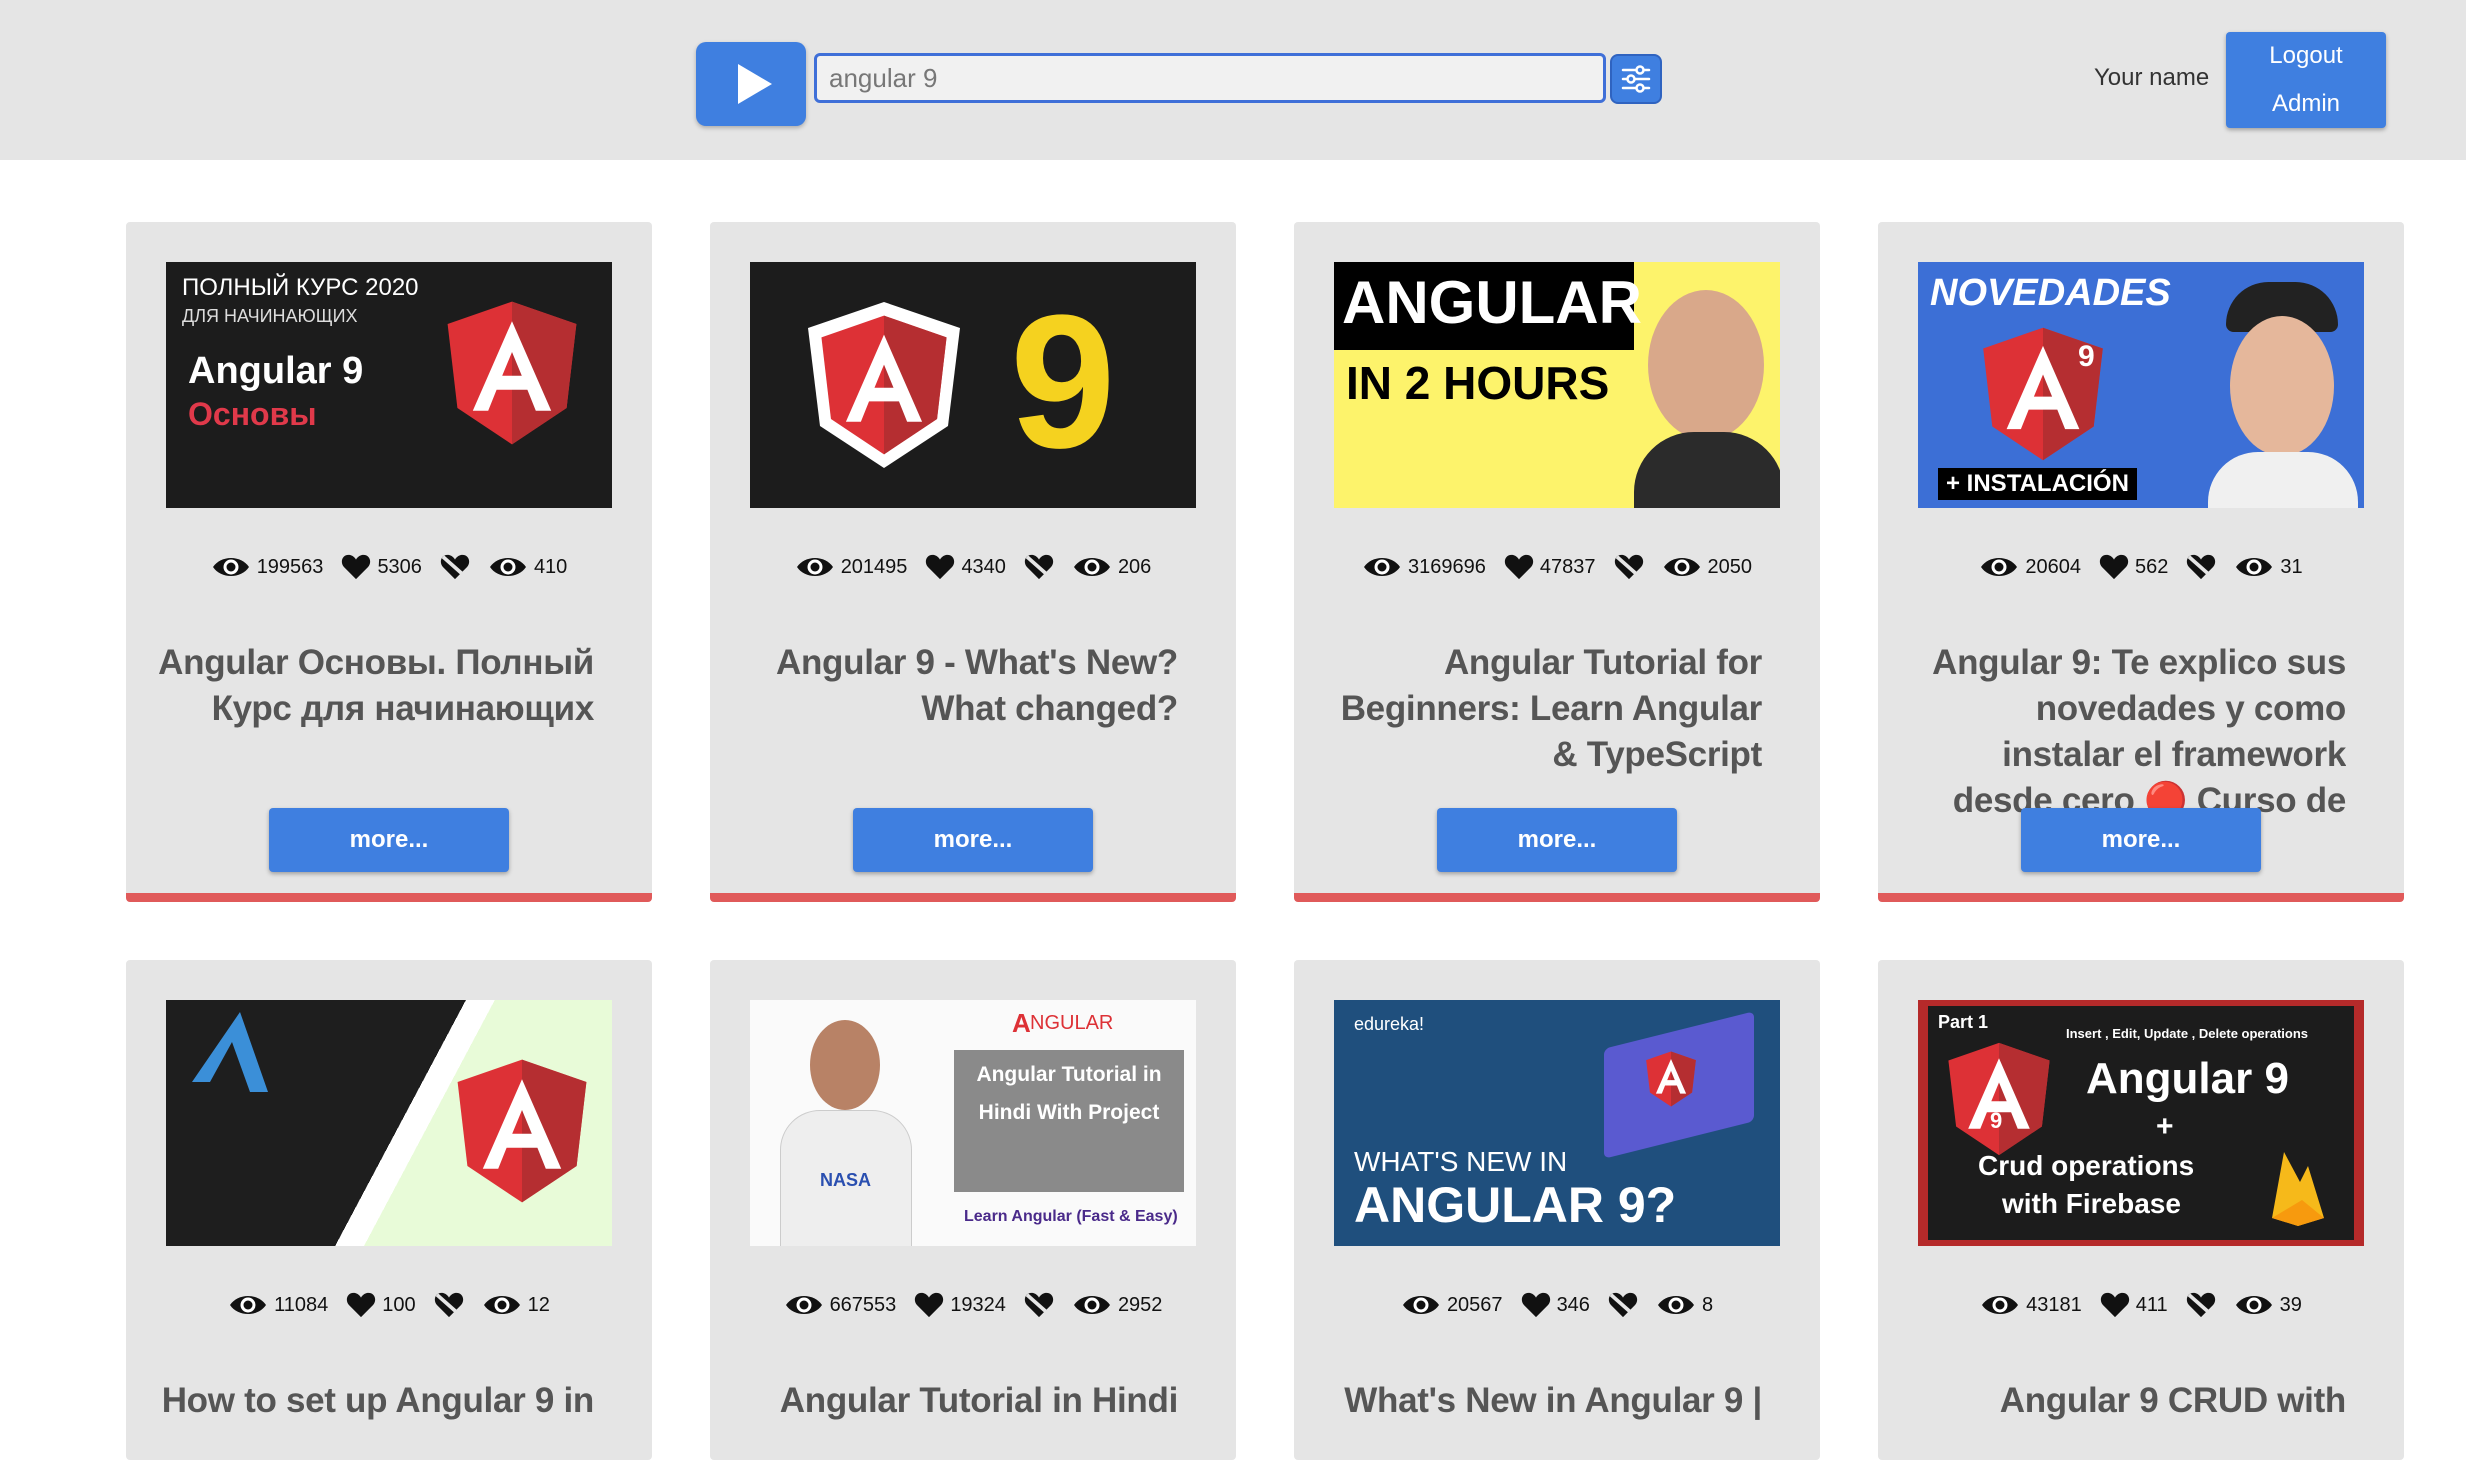 The image size is (2466, 1460). I want to click on top-bar: Your name Logout Admin, so click(1233, 80).